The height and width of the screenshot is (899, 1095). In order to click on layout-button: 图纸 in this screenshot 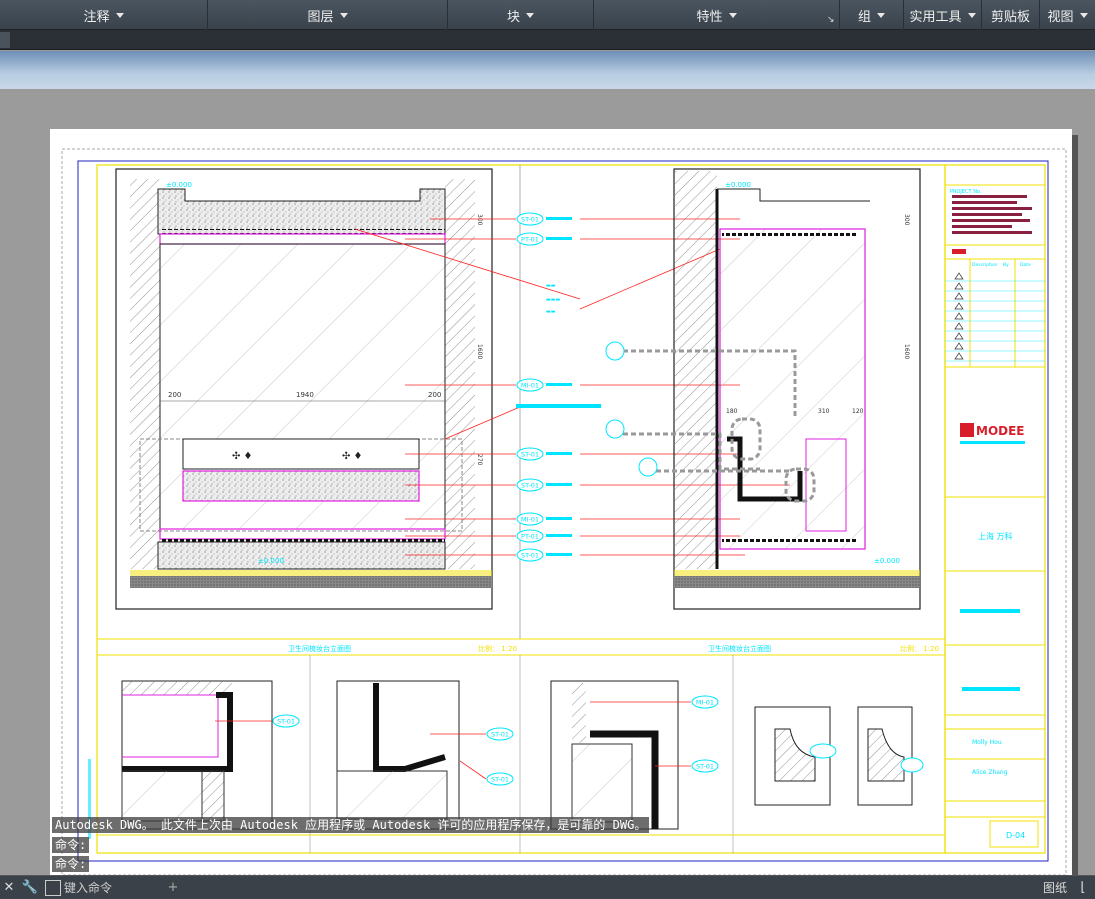, I will do `click(1055, 887)`.